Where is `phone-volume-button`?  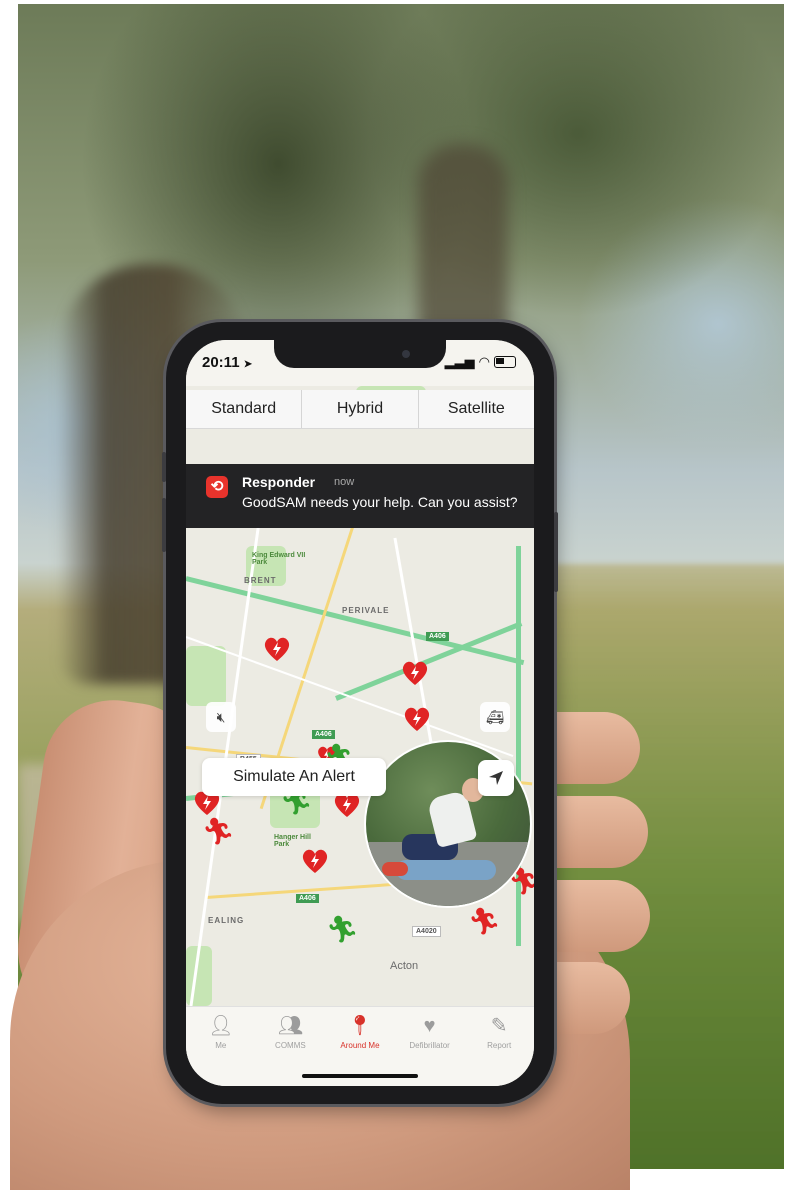 phone-volume-button is located at coordinates (164, 525).